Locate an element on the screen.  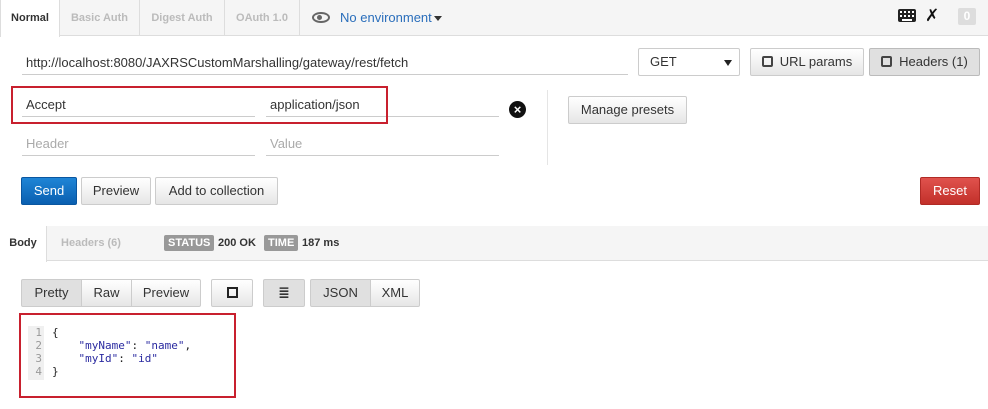
format-xml-button: XML is located at coordinates (395, 293).